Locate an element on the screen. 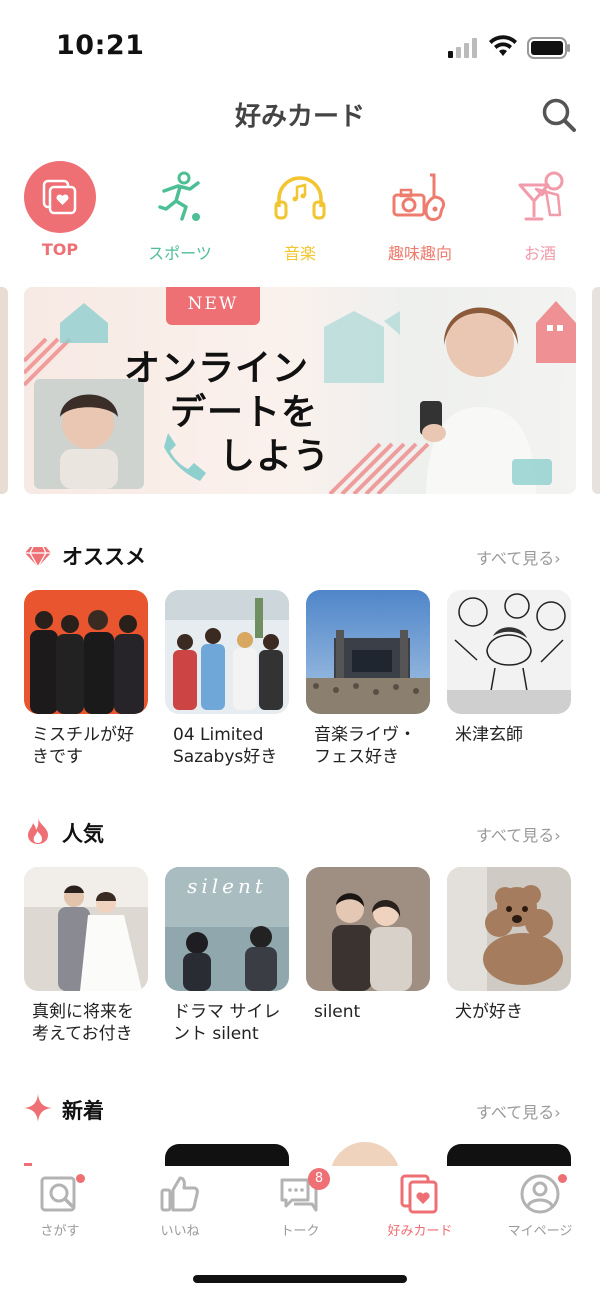 This screenshot has height=1299, width=600. tab-label: いいね is located at coordinates (180, 1231).